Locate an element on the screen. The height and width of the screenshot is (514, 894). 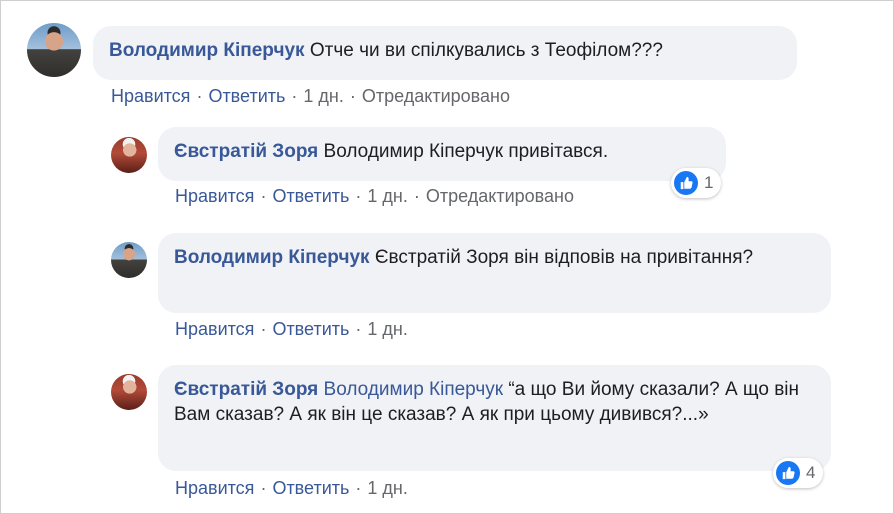
reaction-count: 1 is located at coordinates (709, 182).